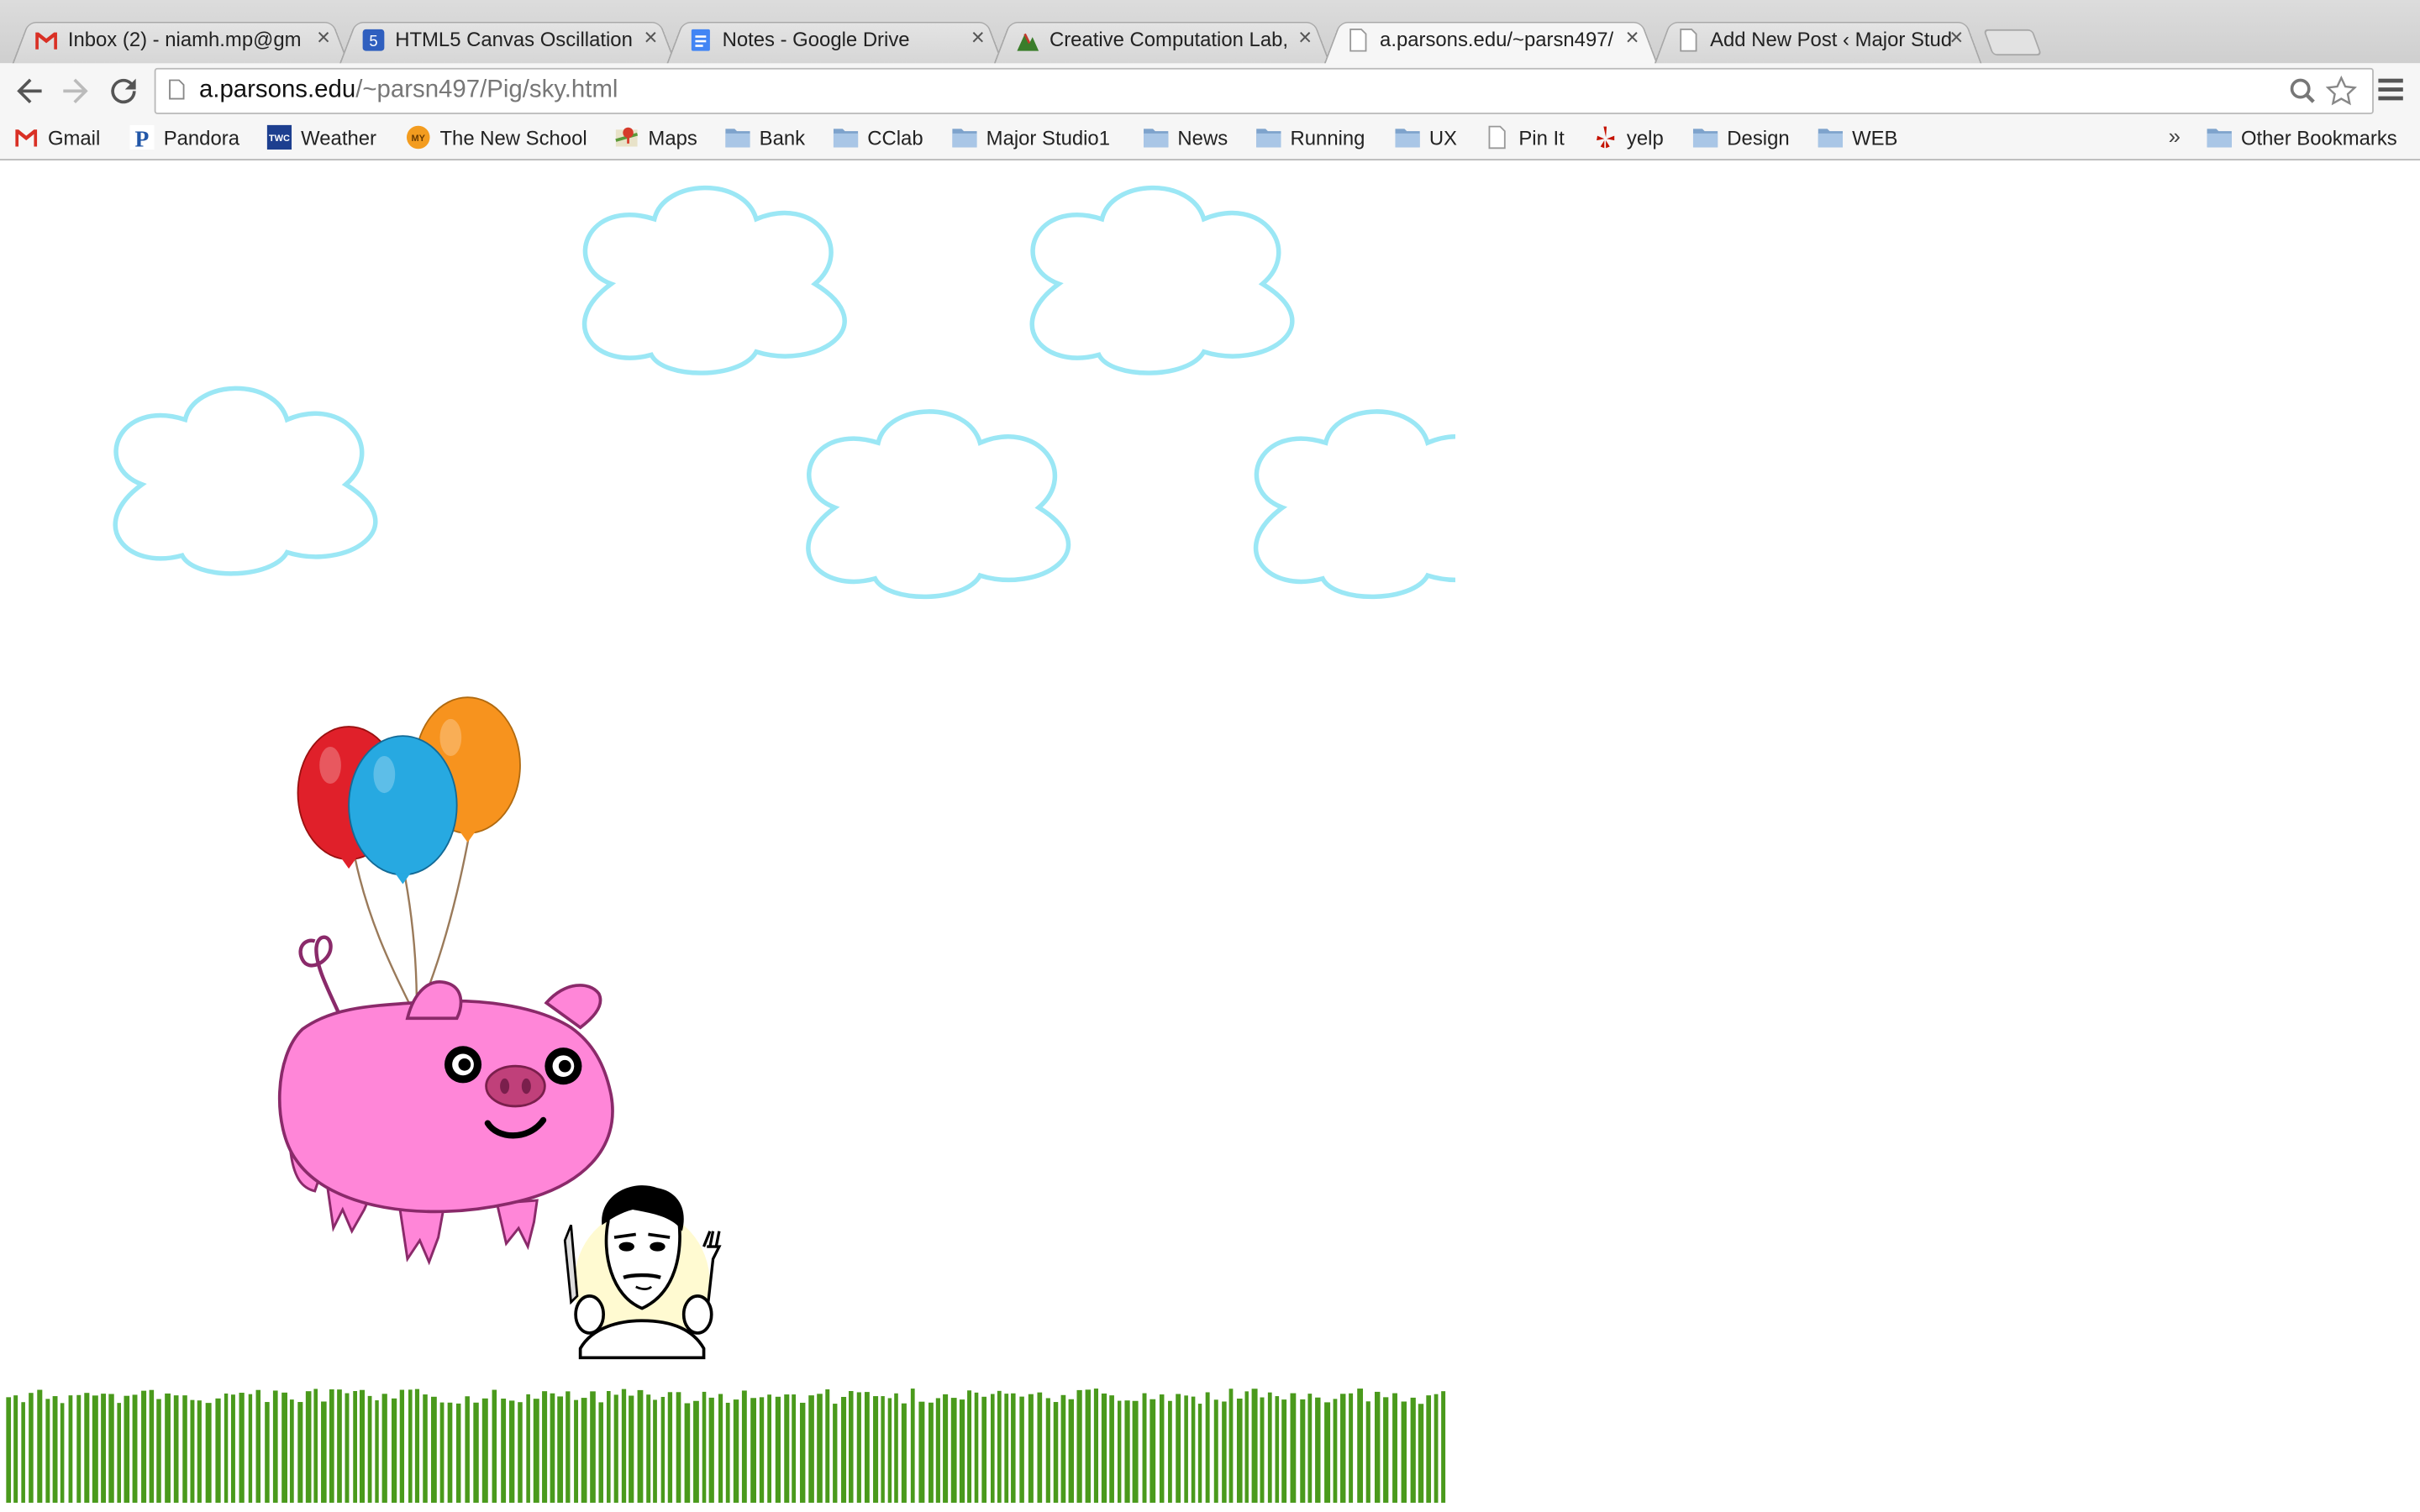 The image size is (2420, 1512). I want to click on tab-add-new-post: Add New Post ‹ Major Stud ×, so click(1818, 40).